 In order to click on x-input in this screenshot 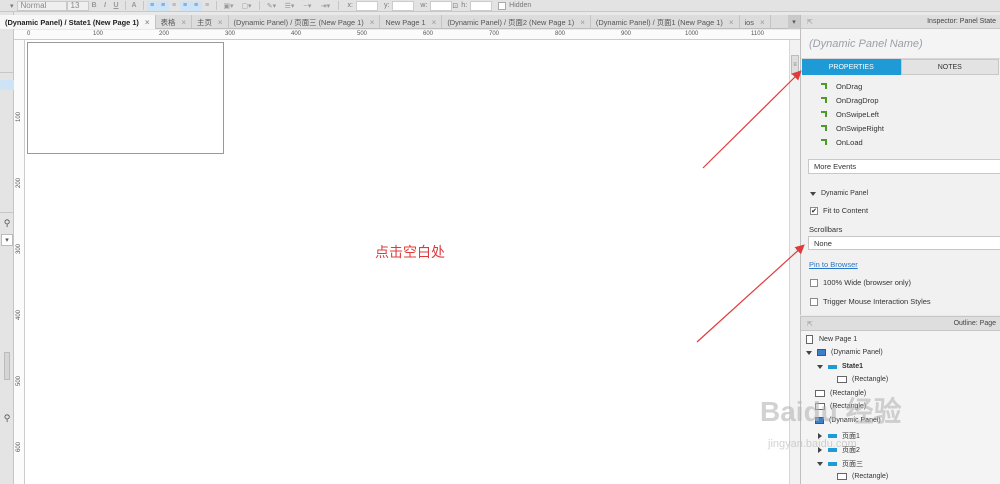, I will do `click(366, 5)`.